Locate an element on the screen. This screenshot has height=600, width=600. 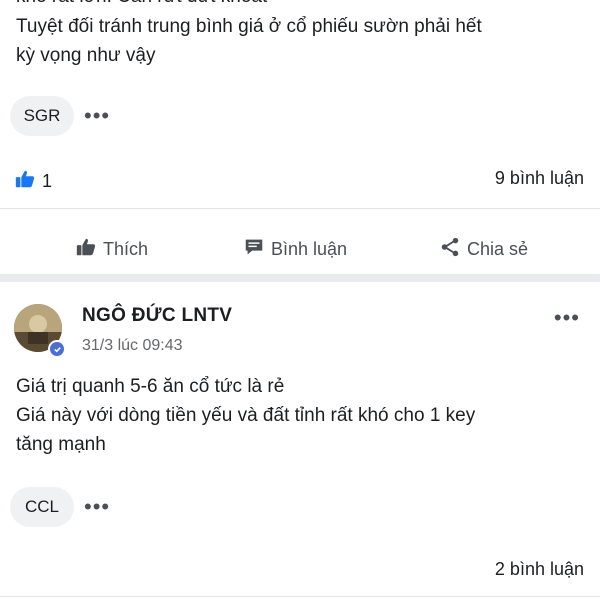
share-icon is located at coordinates (450, 249).